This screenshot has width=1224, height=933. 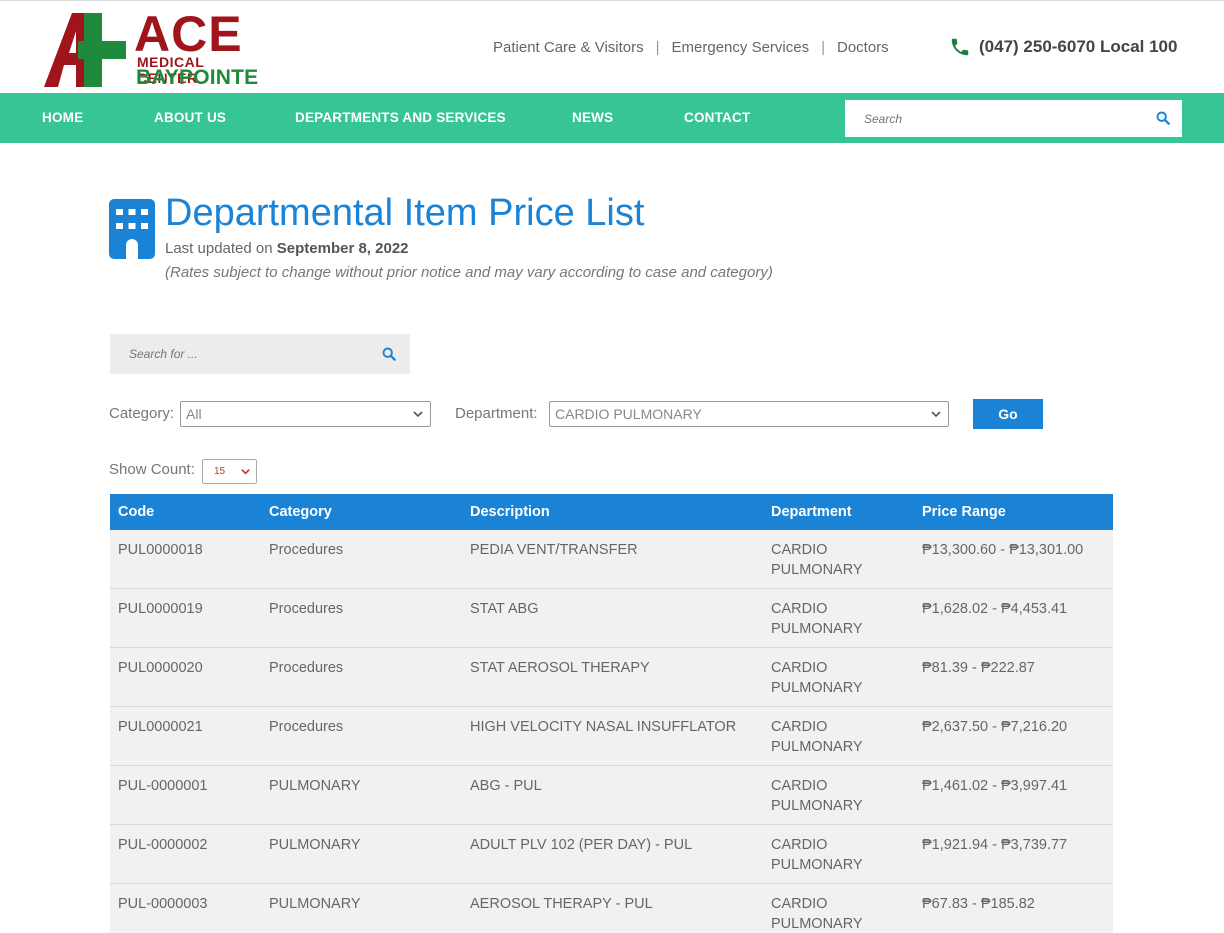 What do you see at coordinates (152, 469) in the screenshot?
I see `show-count-label: Show Count:` at bounding box center [152, 469].